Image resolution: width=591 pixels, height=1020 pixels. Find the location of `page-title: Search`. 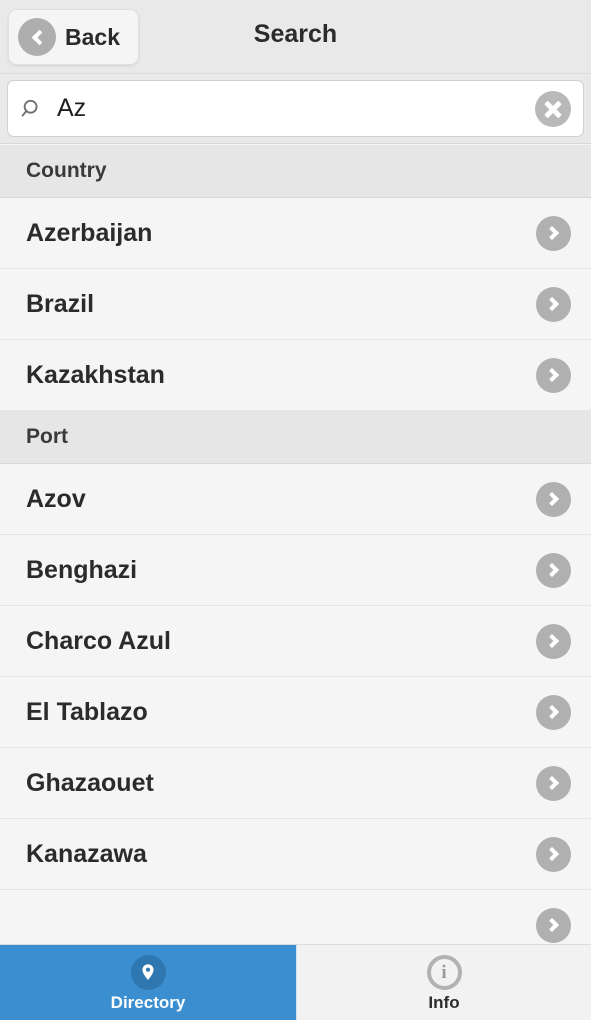

page-title: Search is located at coordinates (295, 34).